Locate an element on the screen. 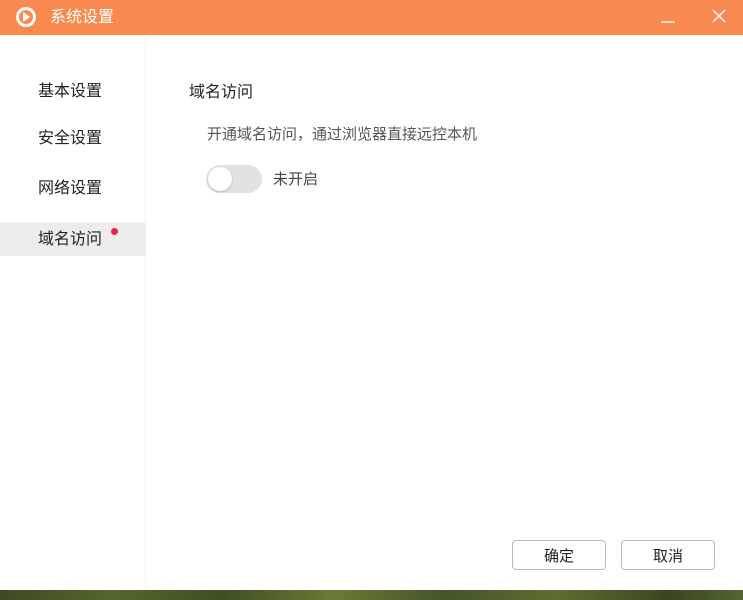 The width and height of the screenshot is (743, 600). window-title: 系统设置 is located at coordinates (82, 16).